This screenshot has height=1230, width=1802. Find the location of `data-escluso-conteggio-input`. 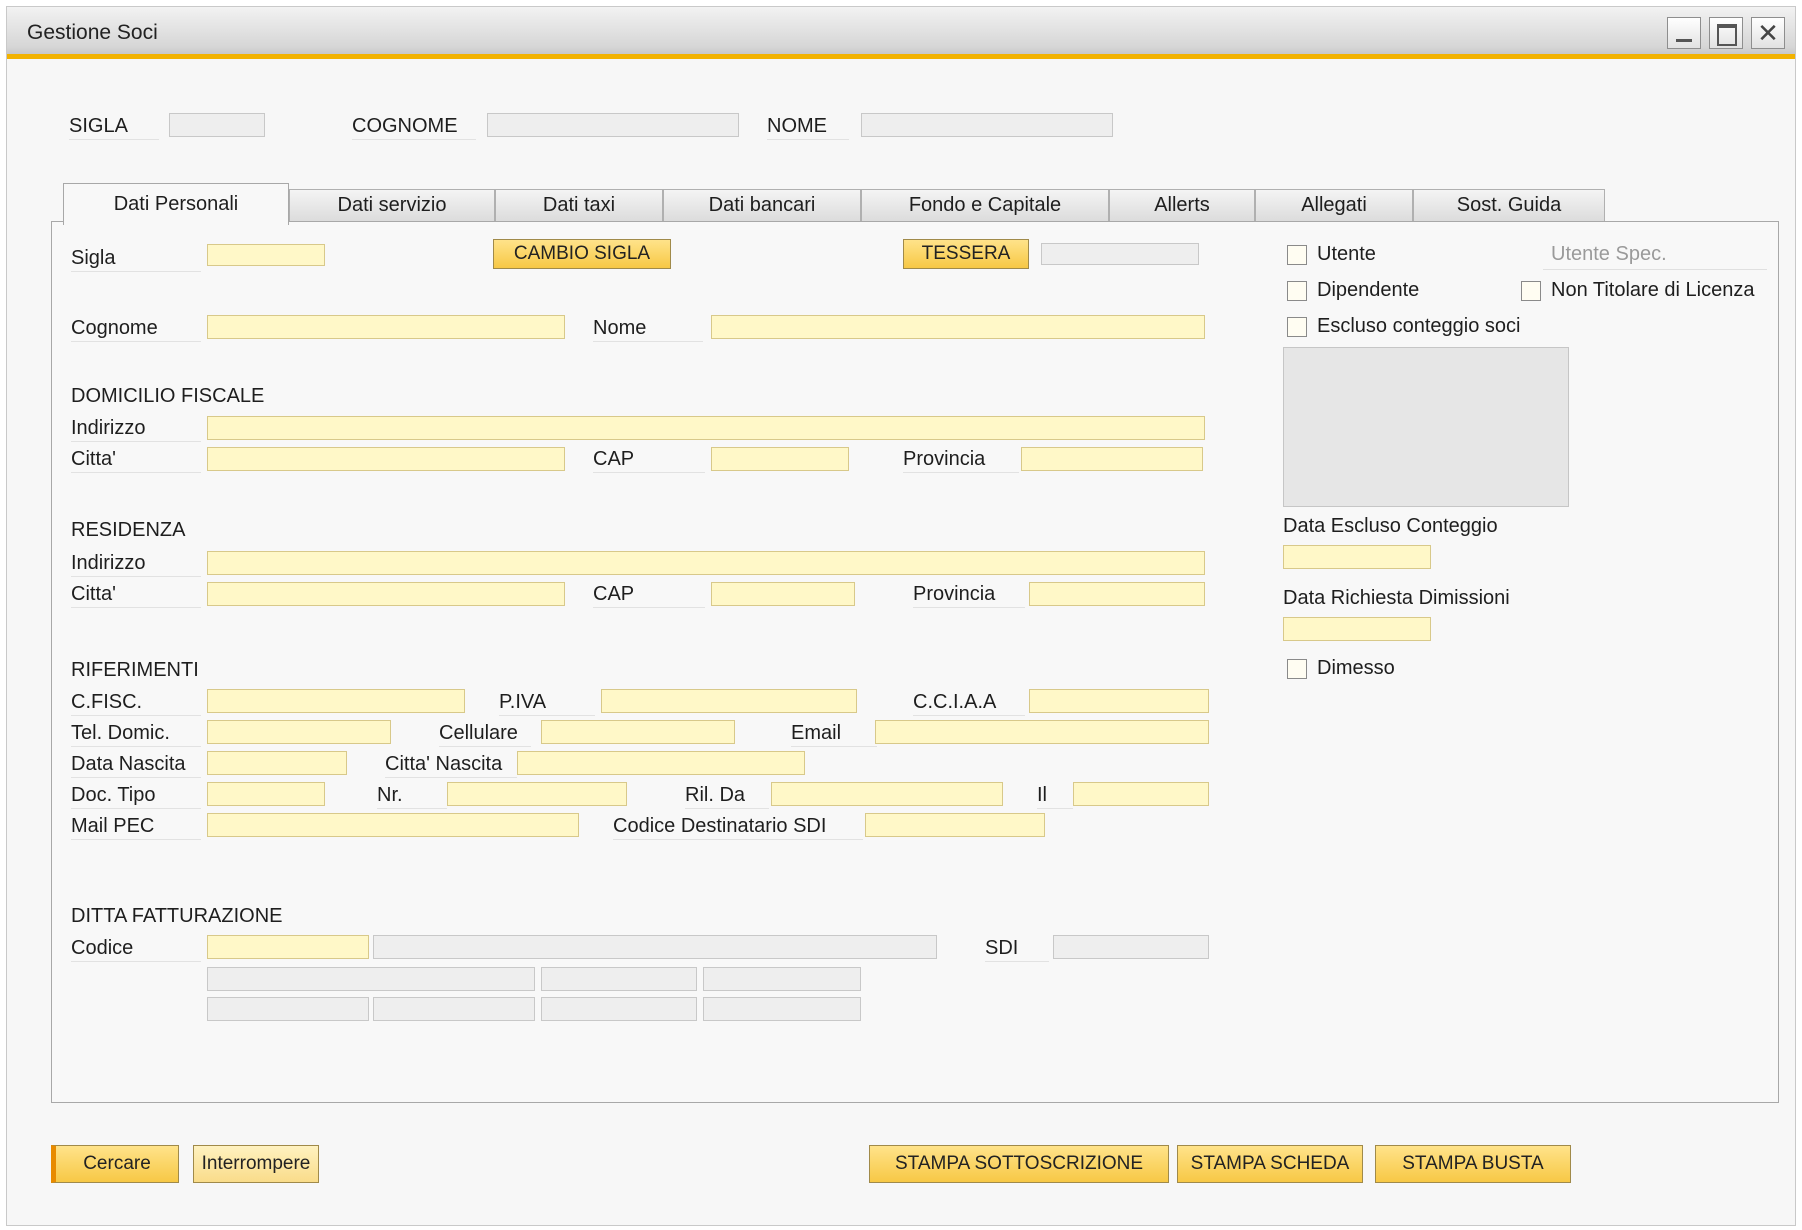

data-escluso-conteggio-input is located at coordinates (1357, 557).